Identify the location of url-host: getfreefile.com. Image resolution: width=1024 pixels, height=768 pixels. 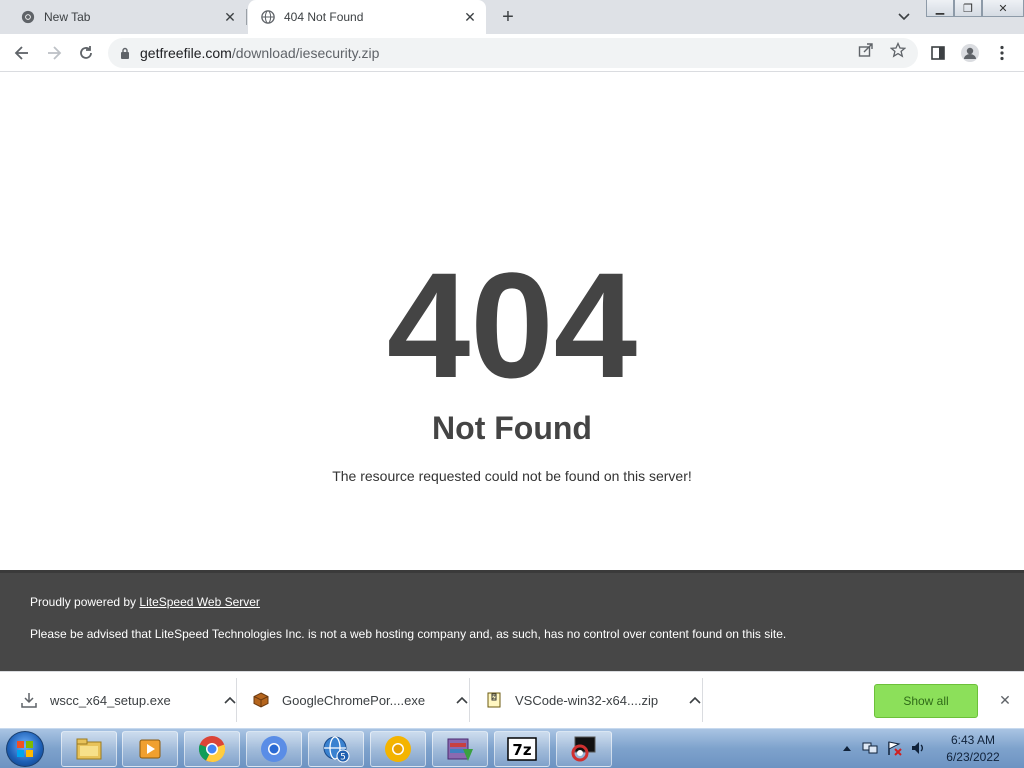
(186, 53).